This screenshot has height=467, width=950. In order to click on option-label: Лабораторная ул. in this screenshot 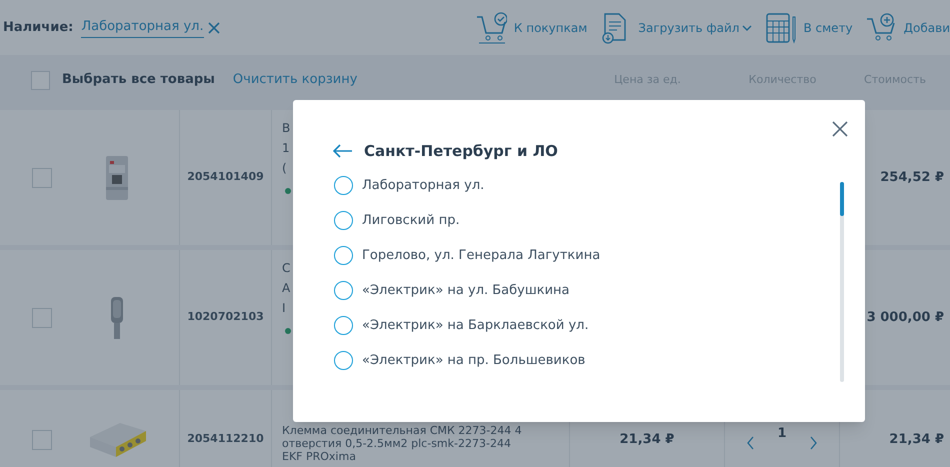, I will do `click(423, 185)`.